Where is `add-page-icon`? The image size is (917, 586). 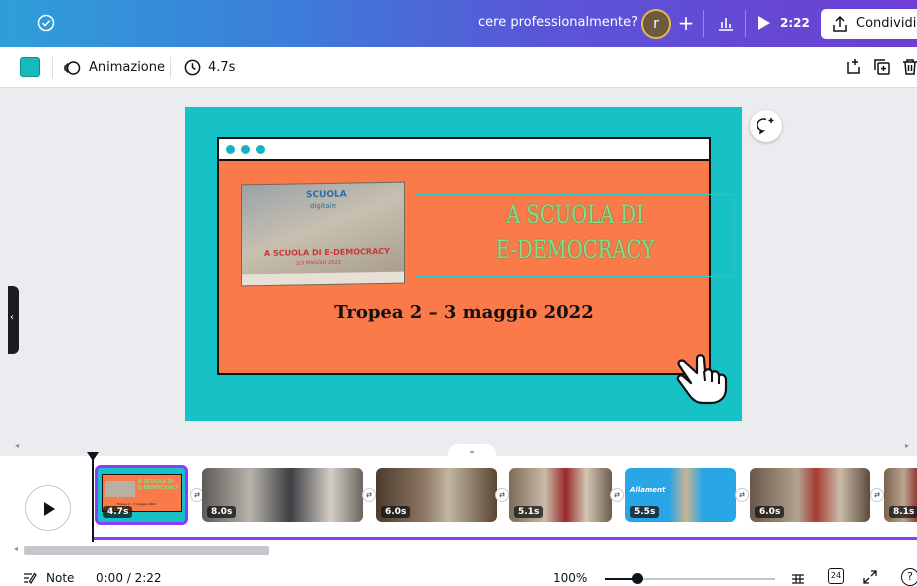 add-page-icon is located at coordinates (854, 67).